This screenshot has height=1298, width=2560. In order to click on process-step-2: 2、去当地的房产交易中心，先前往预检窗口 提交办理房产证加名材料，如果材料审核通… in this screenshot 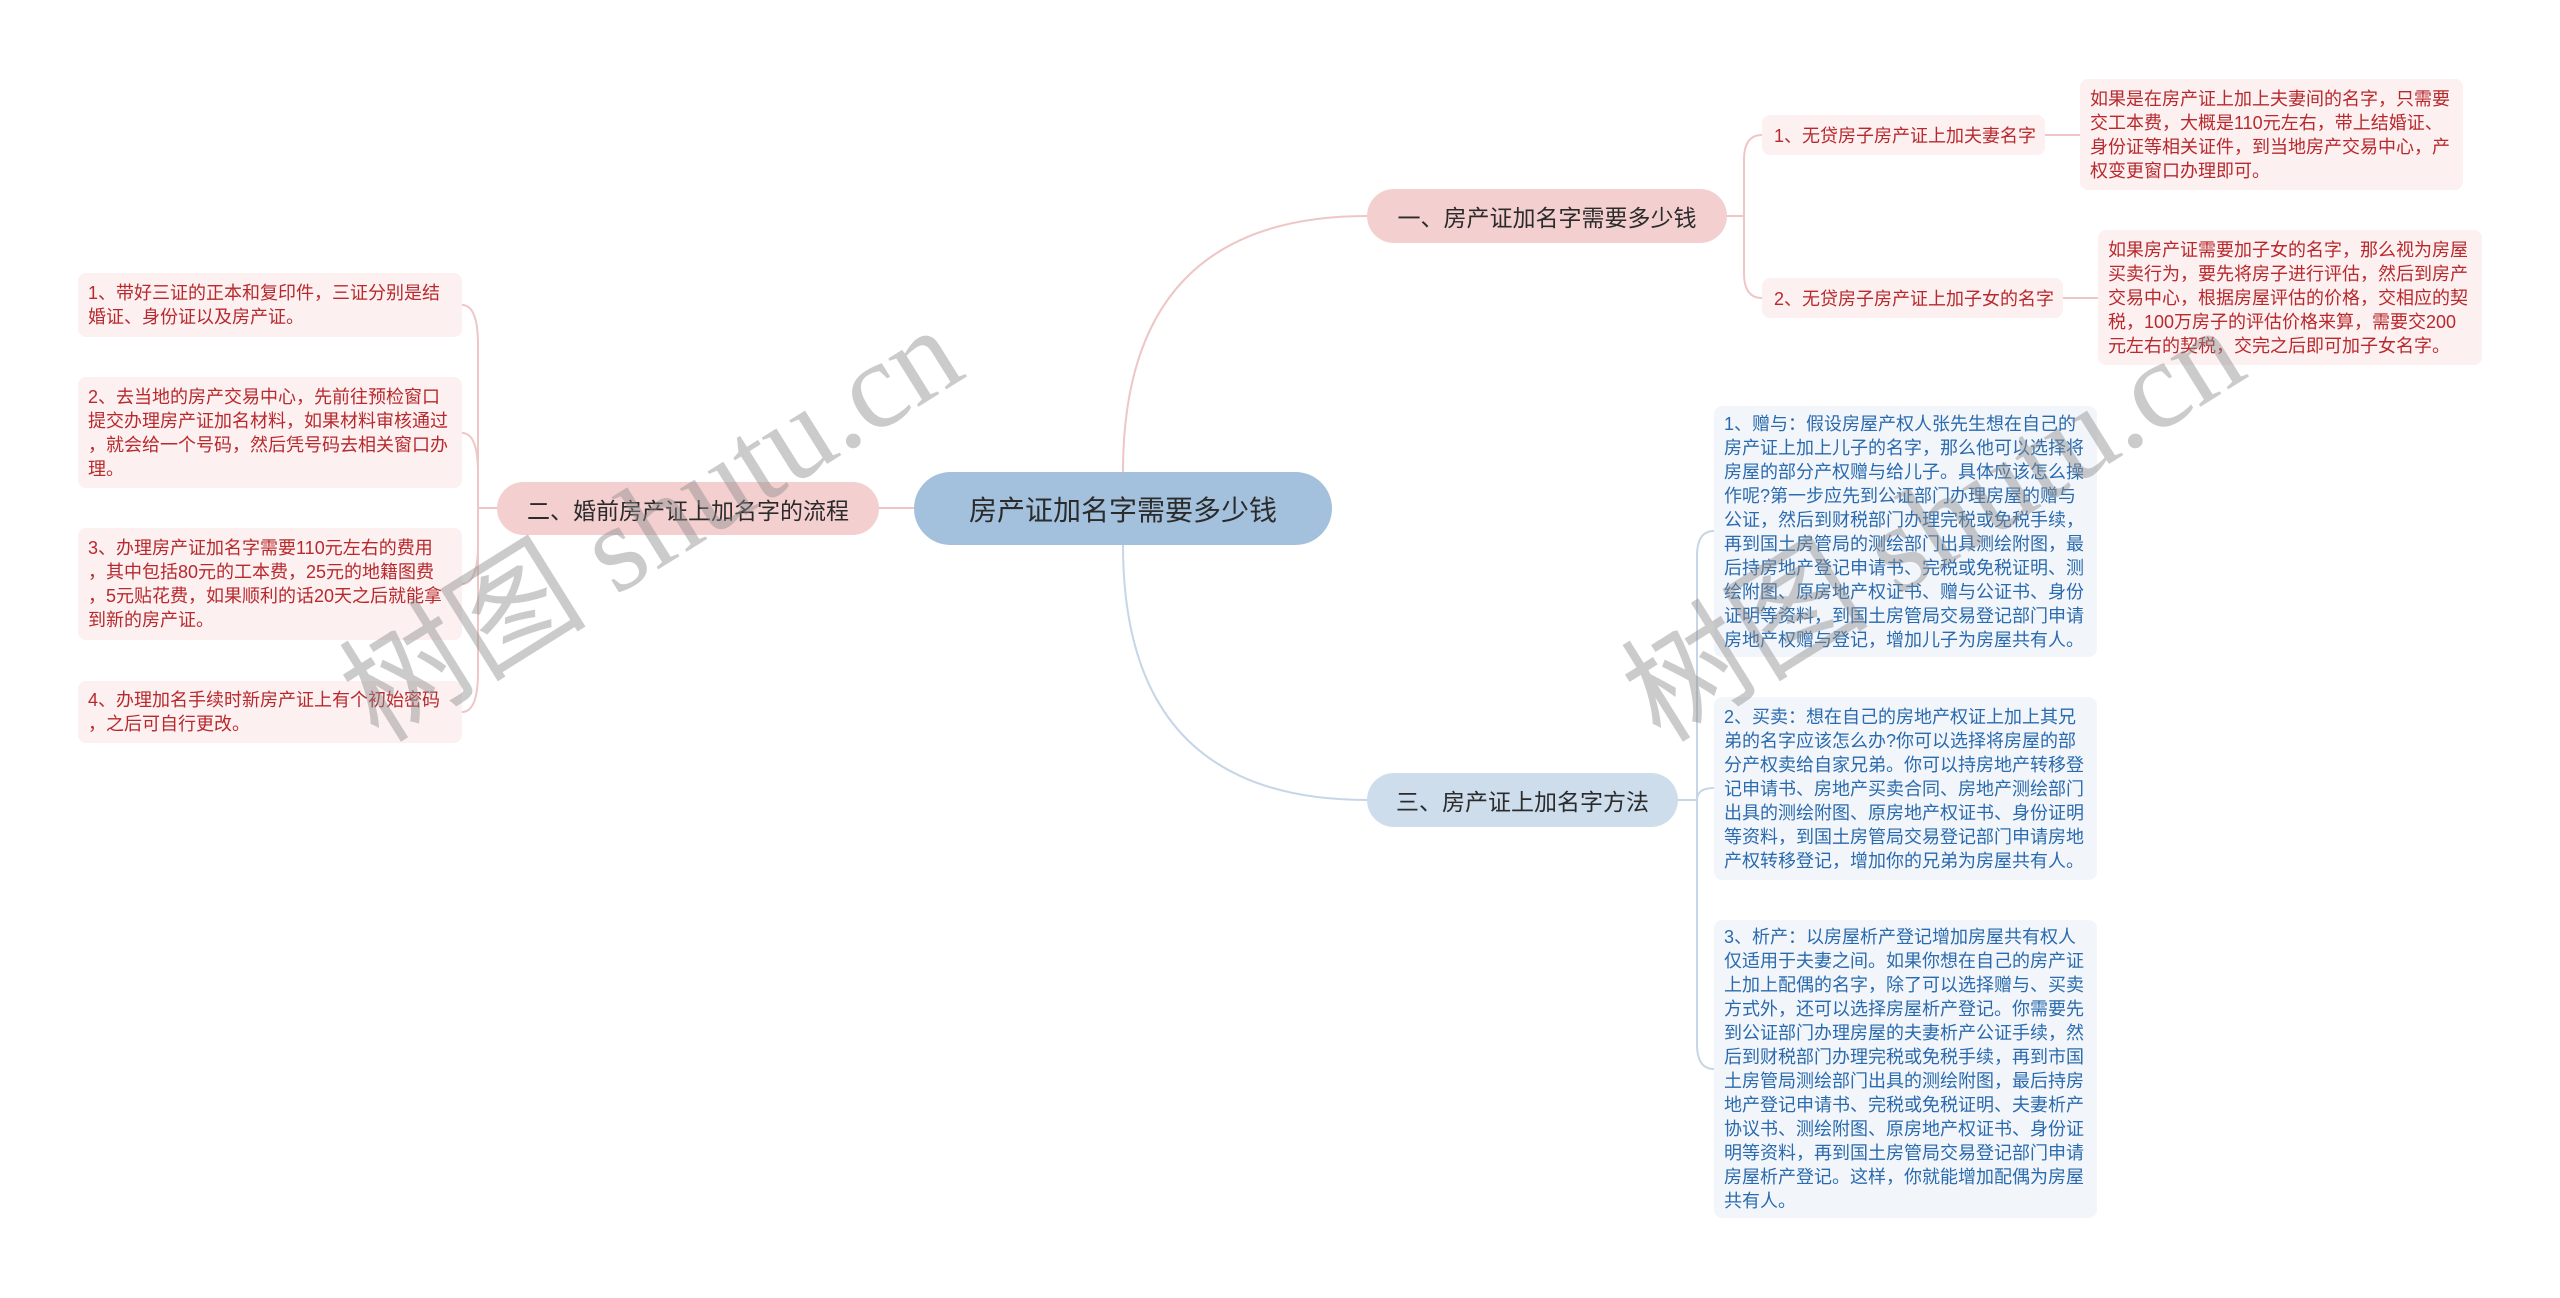, I will do `click(270, 432)`.